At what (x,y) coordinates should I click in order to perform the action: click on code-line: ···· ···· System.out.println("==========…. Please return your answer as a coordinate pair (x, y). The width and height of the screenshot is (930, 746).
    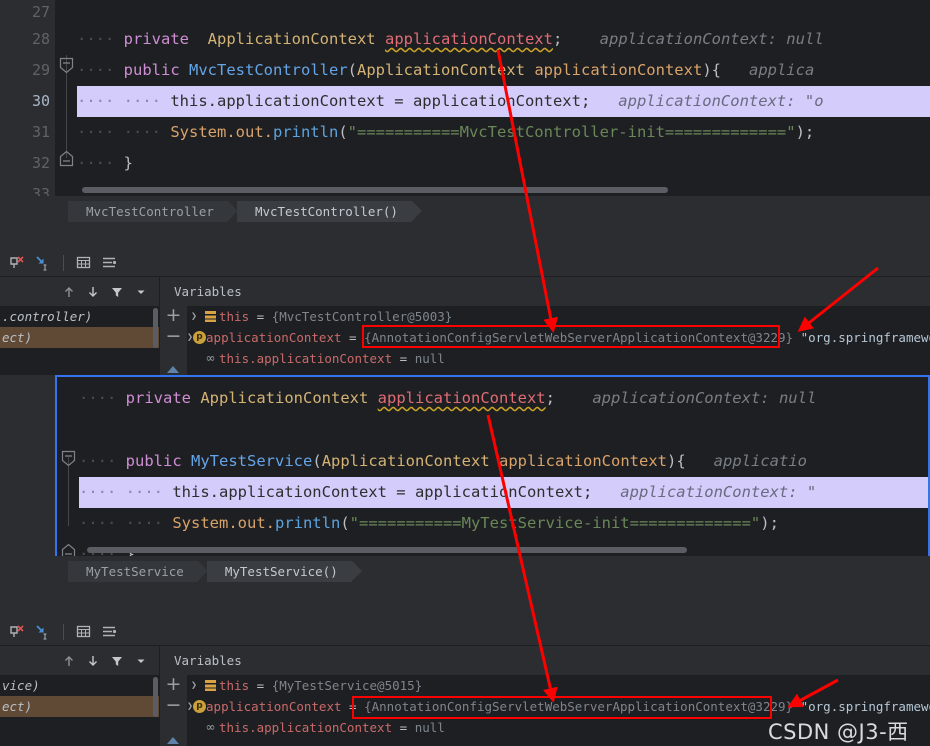
    Looking at the image, I should click on (429, 523).